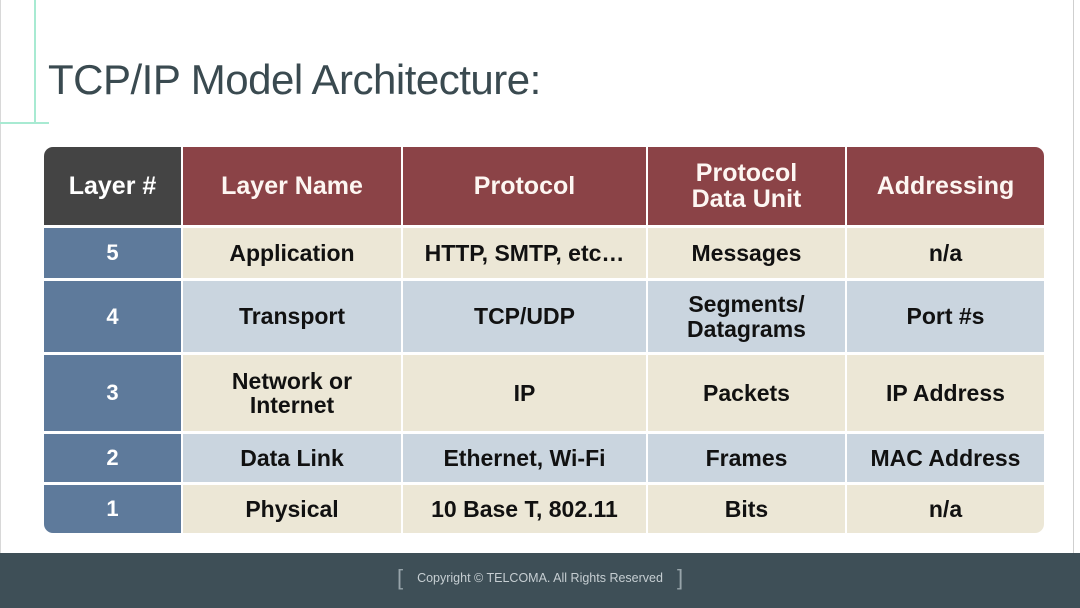  Describe the element at coordinates (1073, 276) in the screenshot. I see `slide-right-border` at that location.